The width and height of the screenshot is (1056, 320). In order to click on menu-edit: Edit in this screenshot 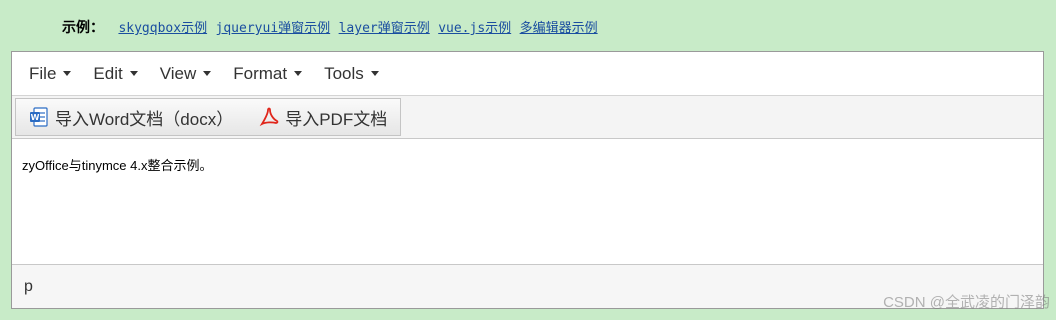, I will do `click(115, 74)`.